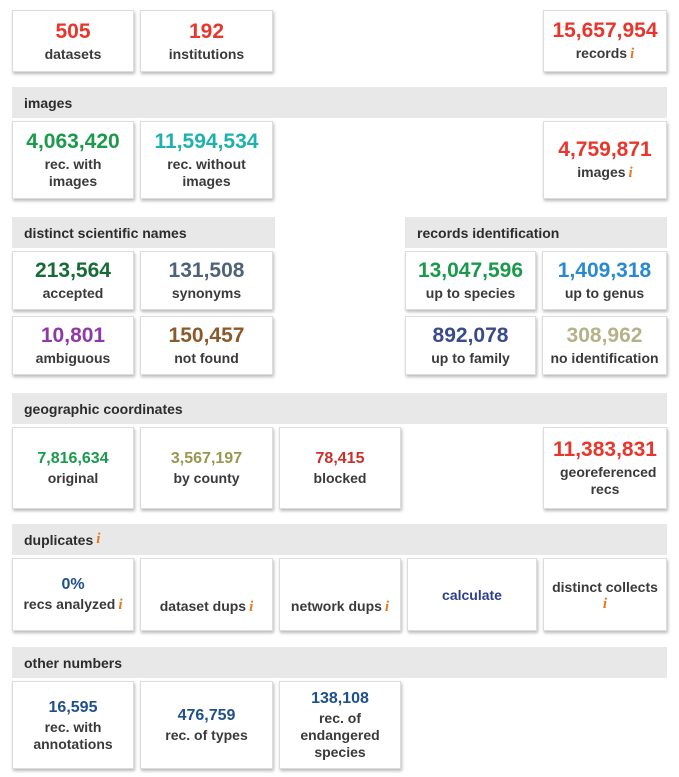 This screenshot has width=679, height=777. I want to click on not-found-label: not found, so click(206, 358).